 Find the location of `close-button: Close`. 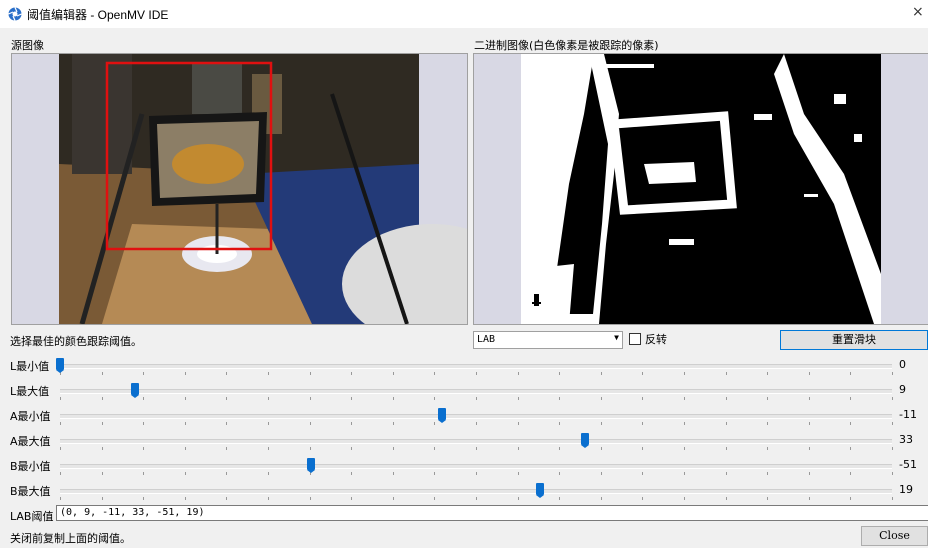

close-button: Close is located at coordinates (894, 536).